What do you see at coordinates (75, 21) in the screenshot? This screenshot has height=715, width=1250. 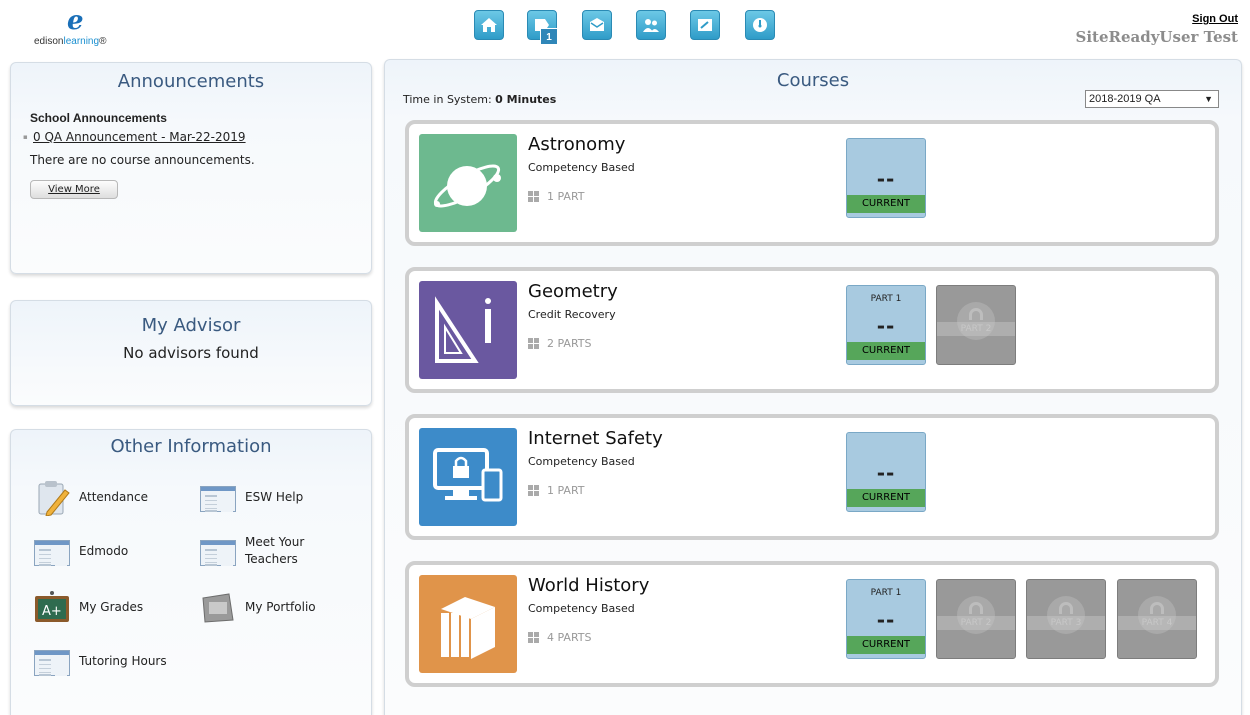 I see `logo-mark: e` at bounding box center [75, 21].